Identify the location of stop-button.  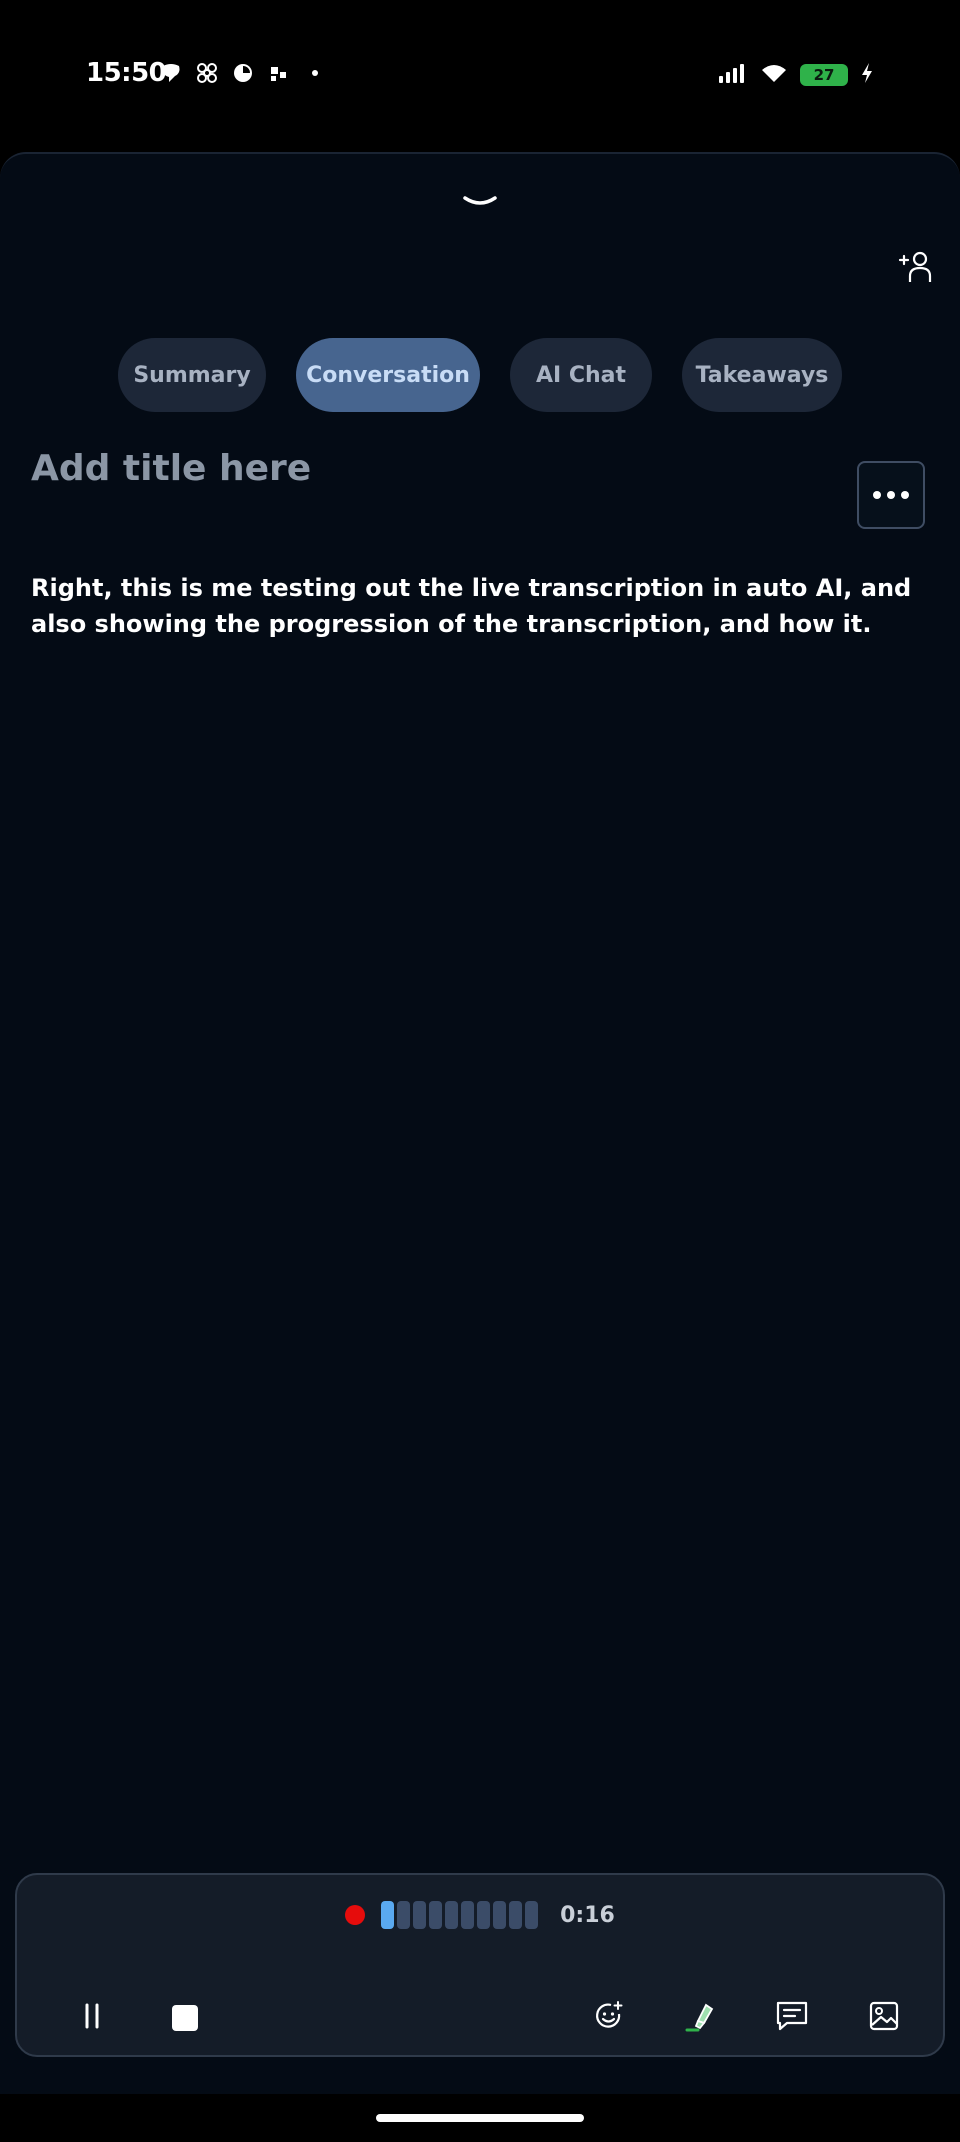
(185, 2018).